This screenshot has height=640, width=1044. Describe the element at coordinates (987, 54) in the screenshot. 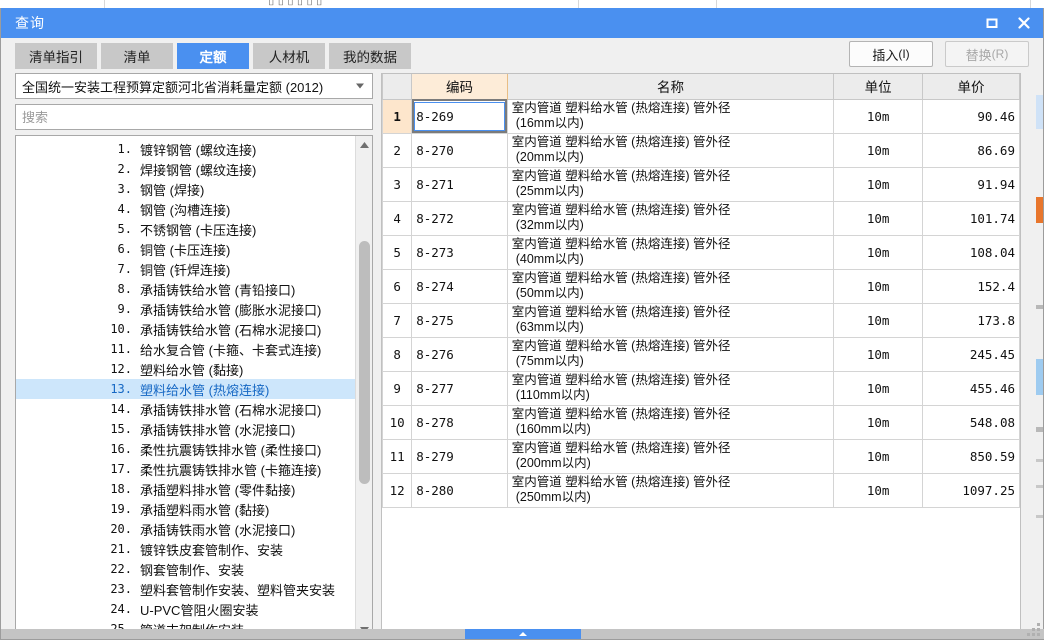

I see `replace-button: 替换 (R)` at that location.